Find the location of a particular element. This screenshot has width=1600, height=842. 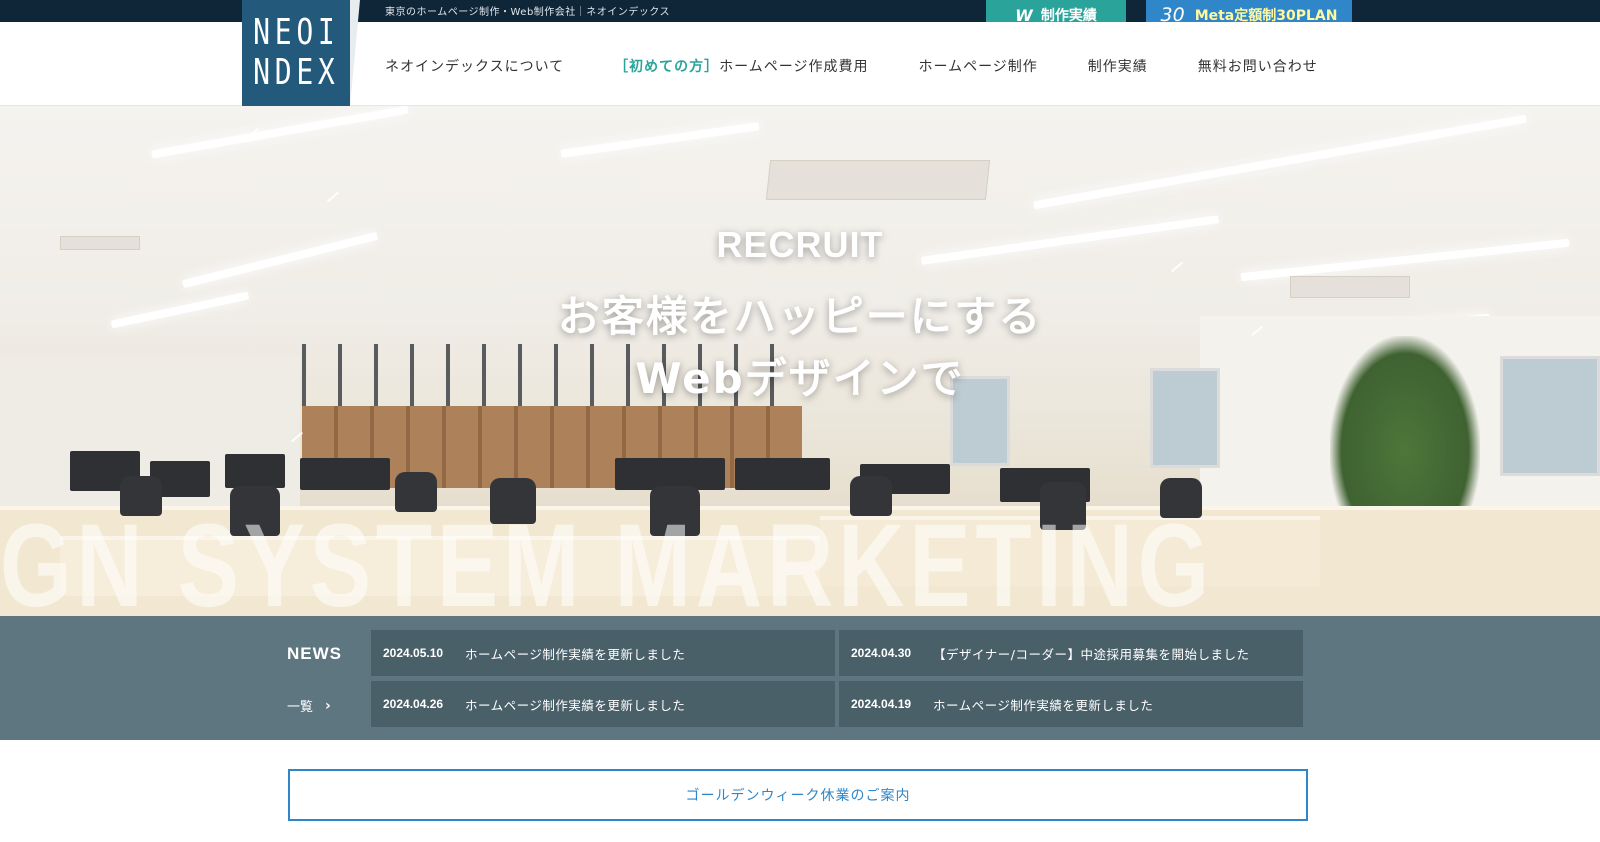

site-logo: NEOI NDEX is located at coordinates (296, 53).